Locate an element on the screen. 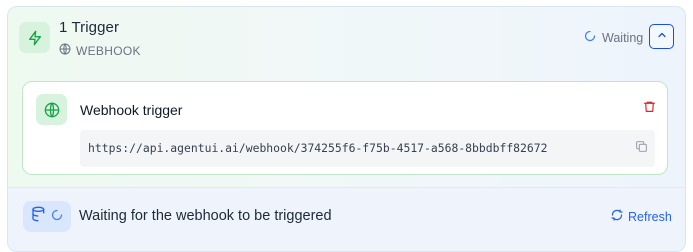 This screenshot has height=252, width=693. zap-icon is located at coordinates (34, 37).